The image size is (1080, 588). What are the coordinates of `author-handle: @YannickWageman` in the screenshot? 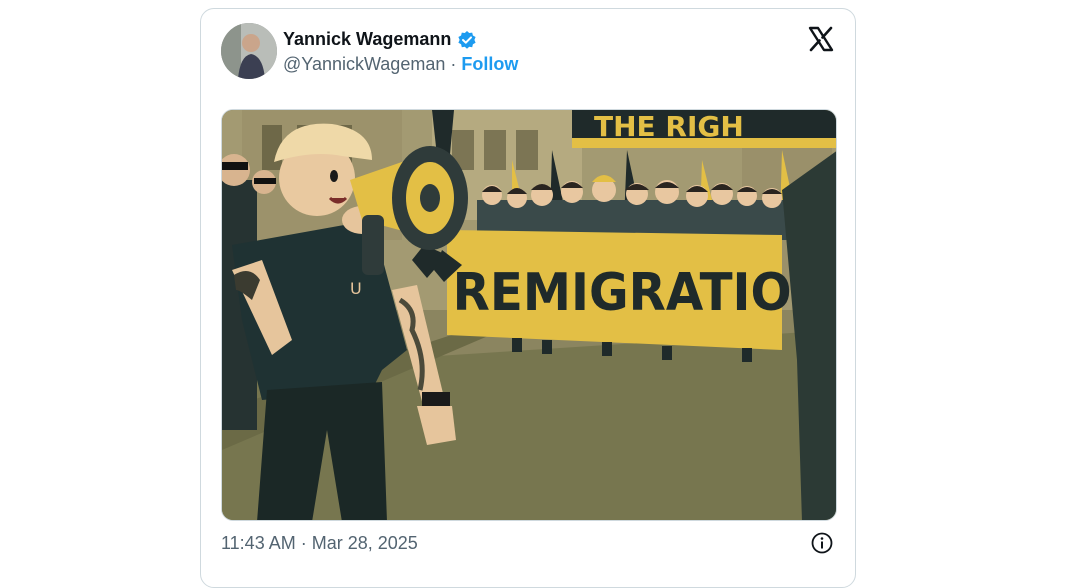 It's located at (364, 64).